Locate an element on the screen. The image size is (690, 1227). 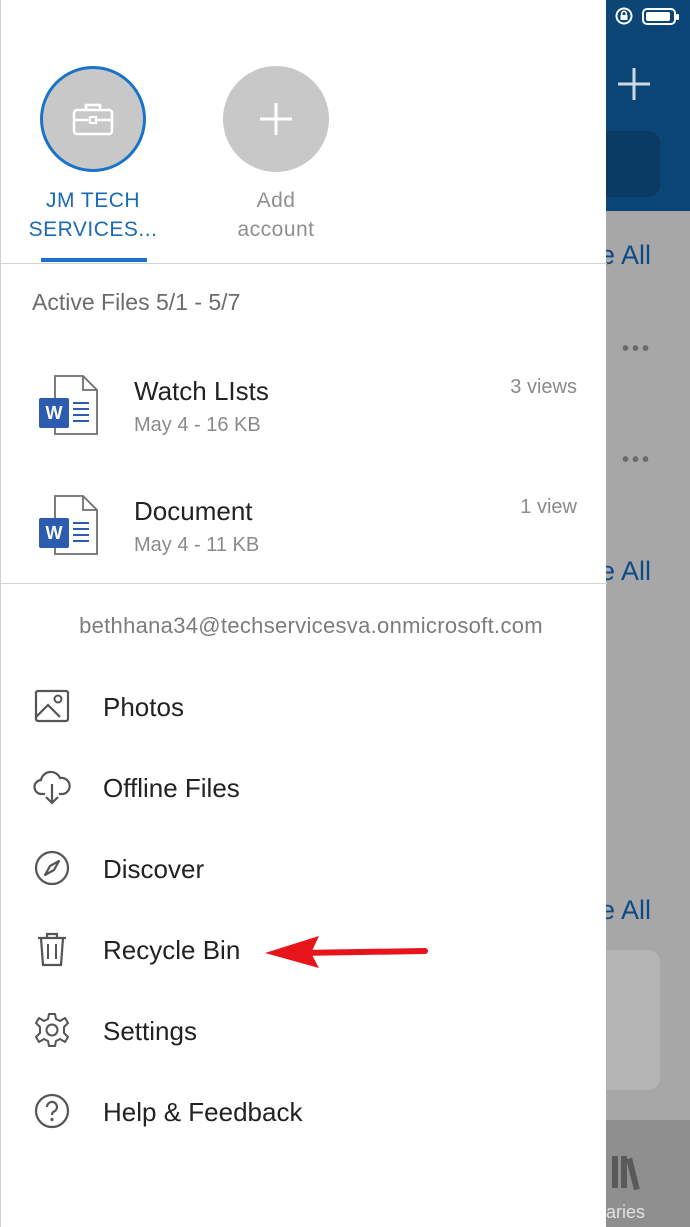
menu-label: Photos is located at coordinates (143, 707).